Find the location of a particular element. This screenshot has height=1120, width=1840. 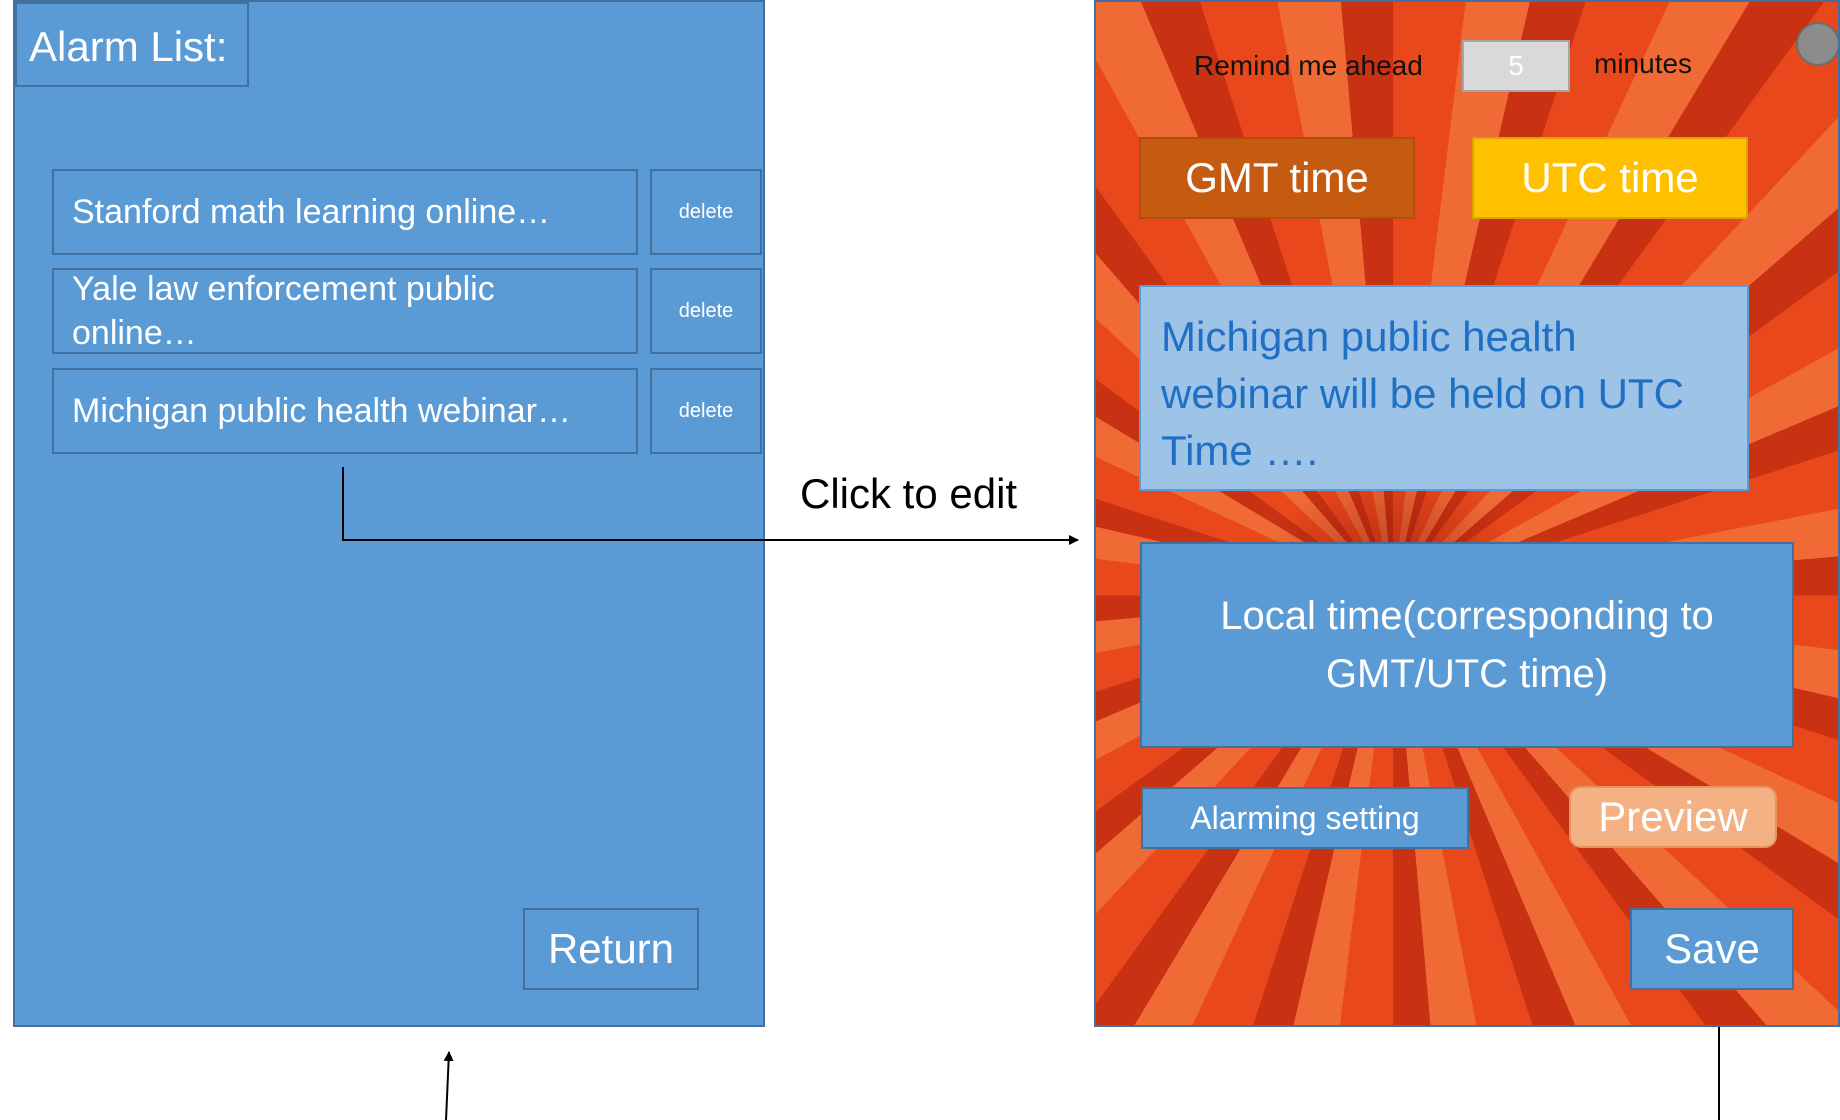

remind-minutes-input: 5 is located at coordinates (1516, 66).